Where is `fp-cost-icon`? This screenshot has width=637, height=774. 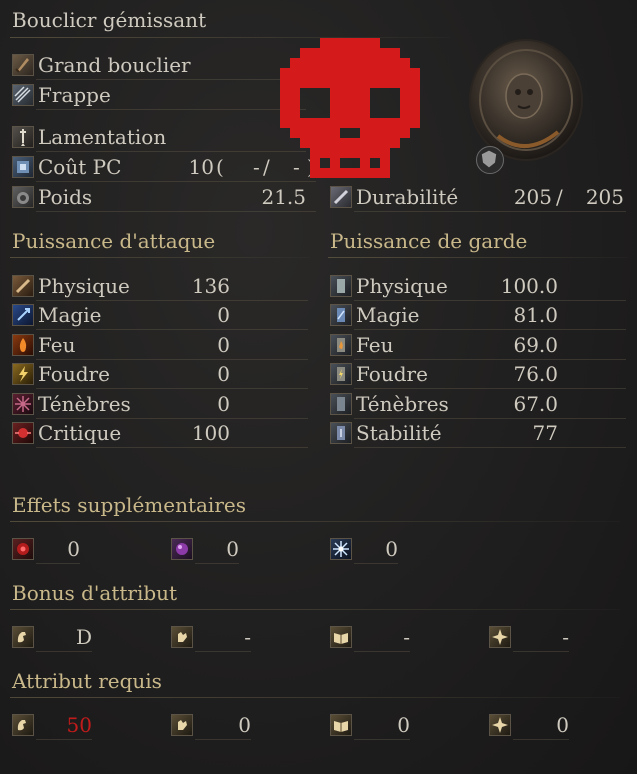 fp-cost-icon is located at coordinates (23, 167).